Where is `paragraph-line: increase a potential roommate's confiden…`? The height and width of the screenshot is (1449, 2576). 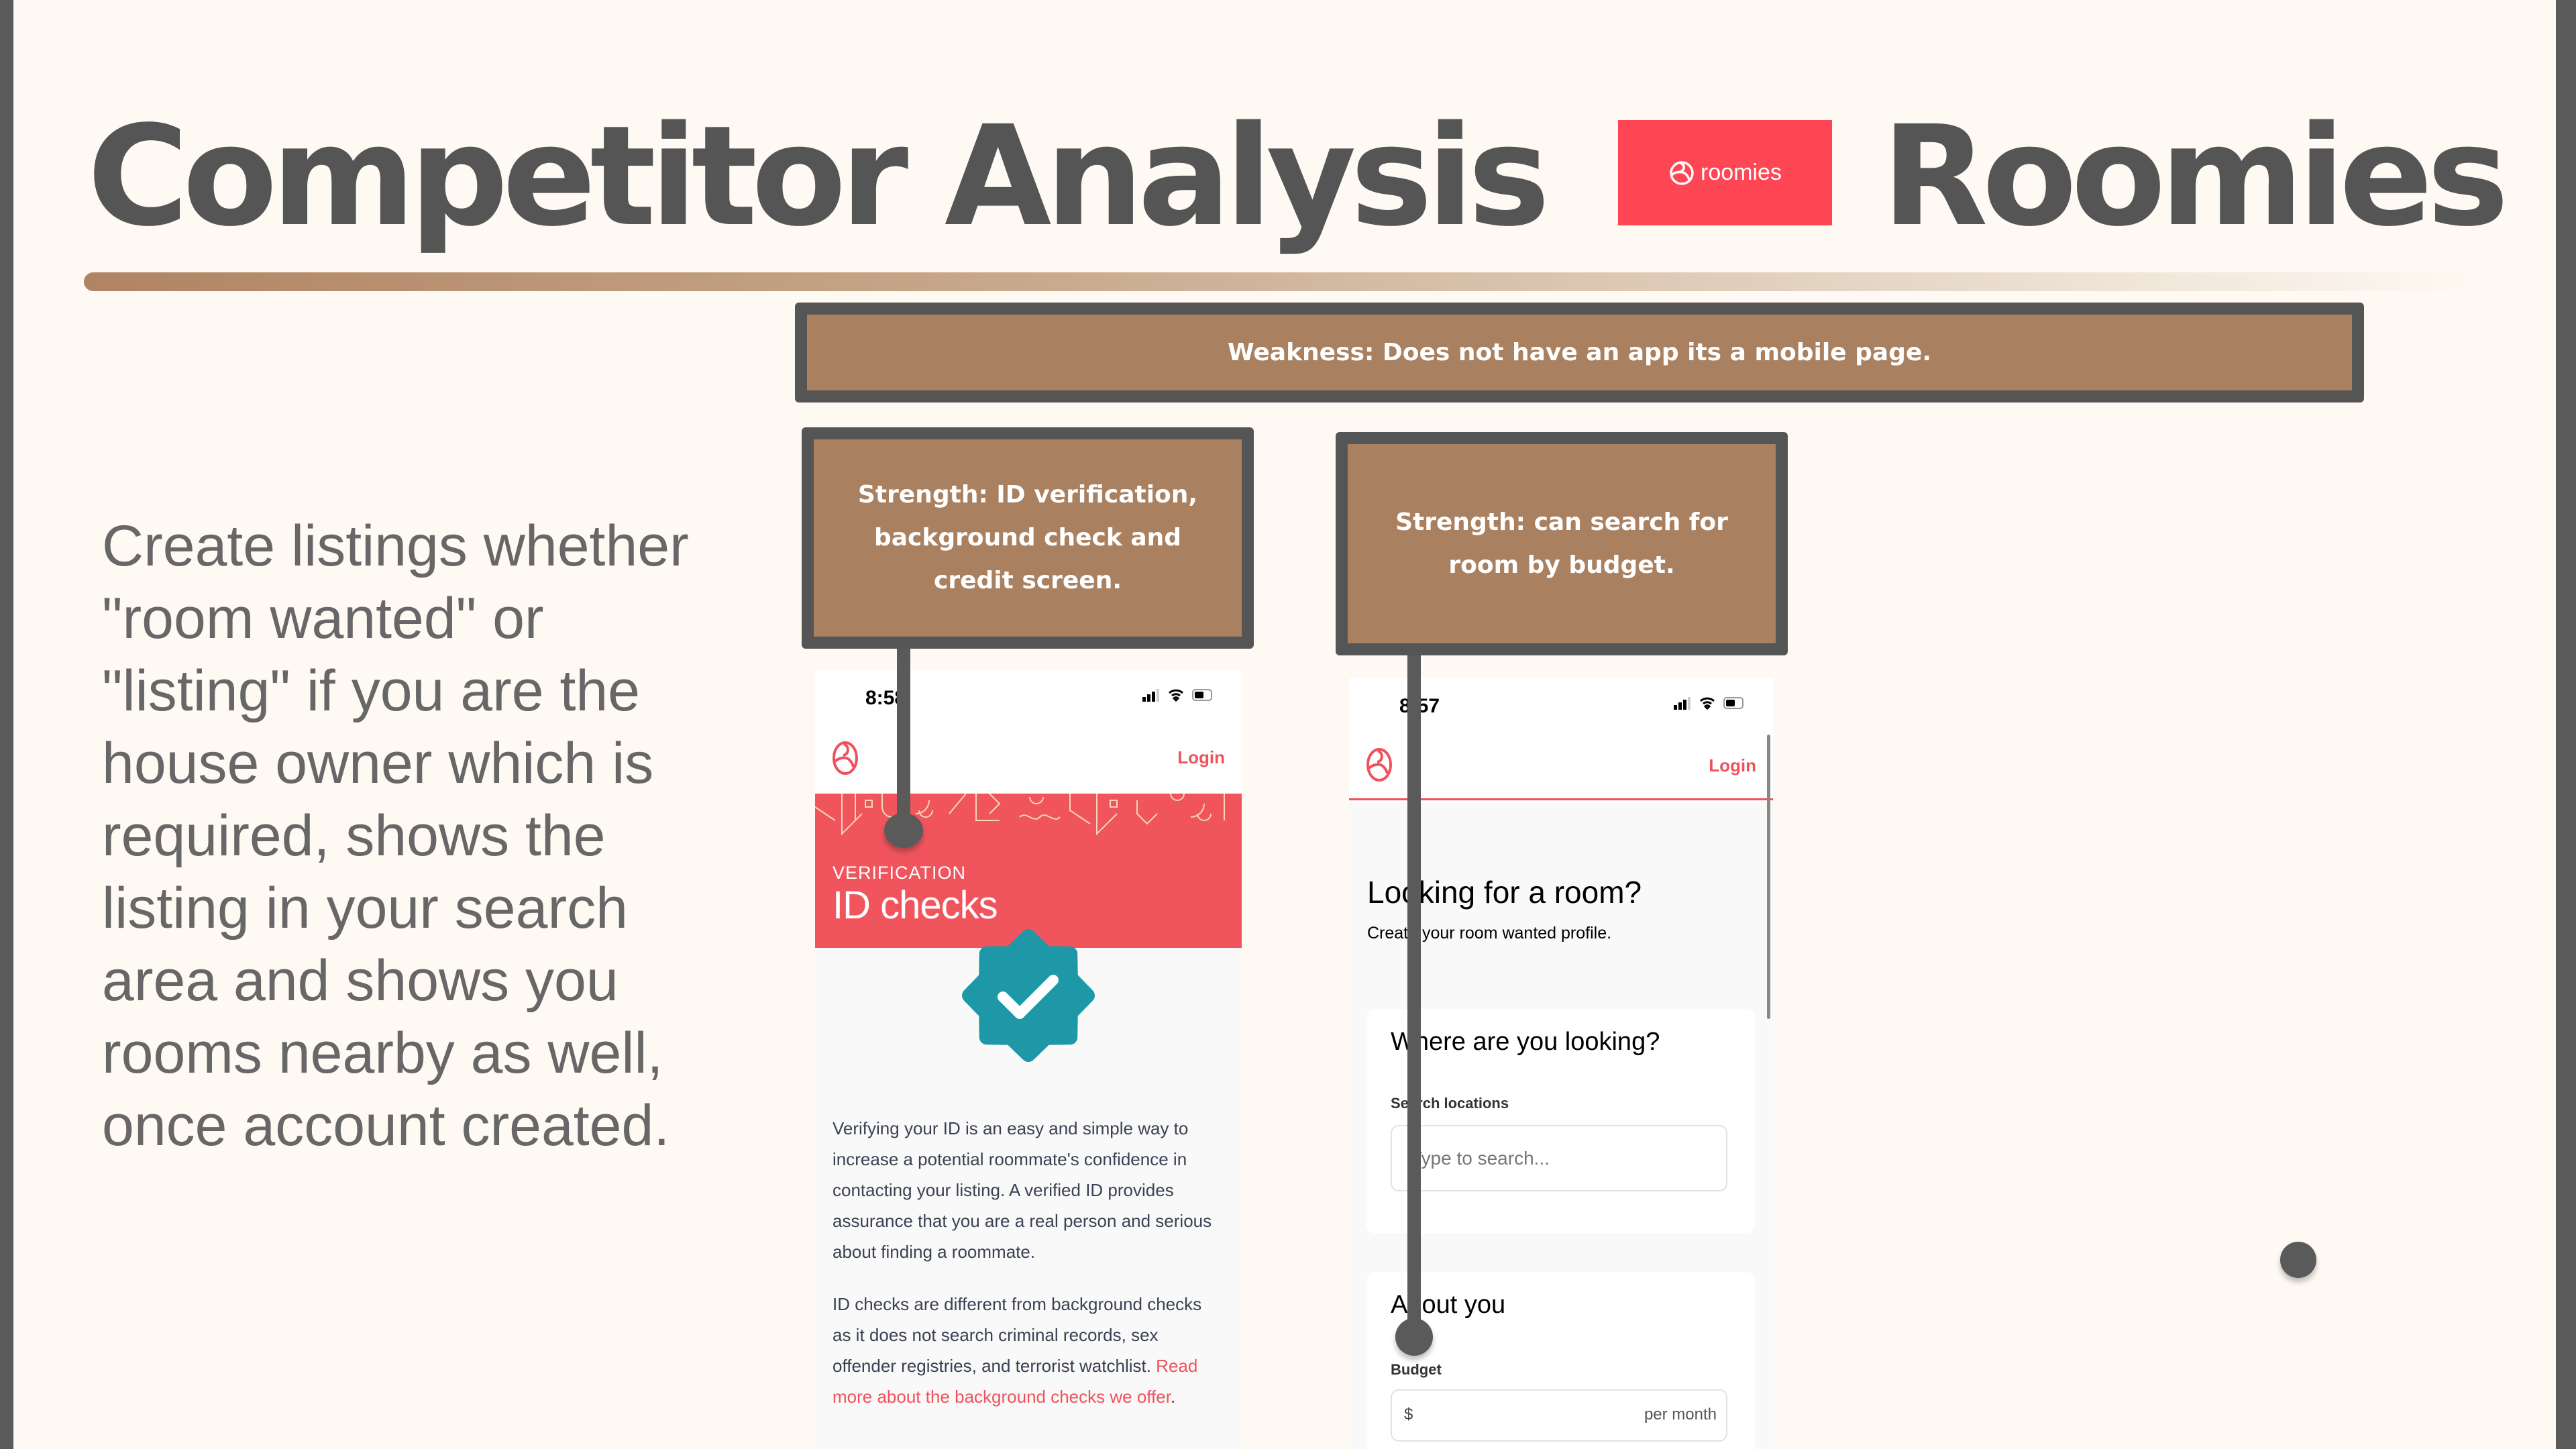 paragraph-line: increase a potential roommate's confiden… is located at coordinates (1010, 1159).